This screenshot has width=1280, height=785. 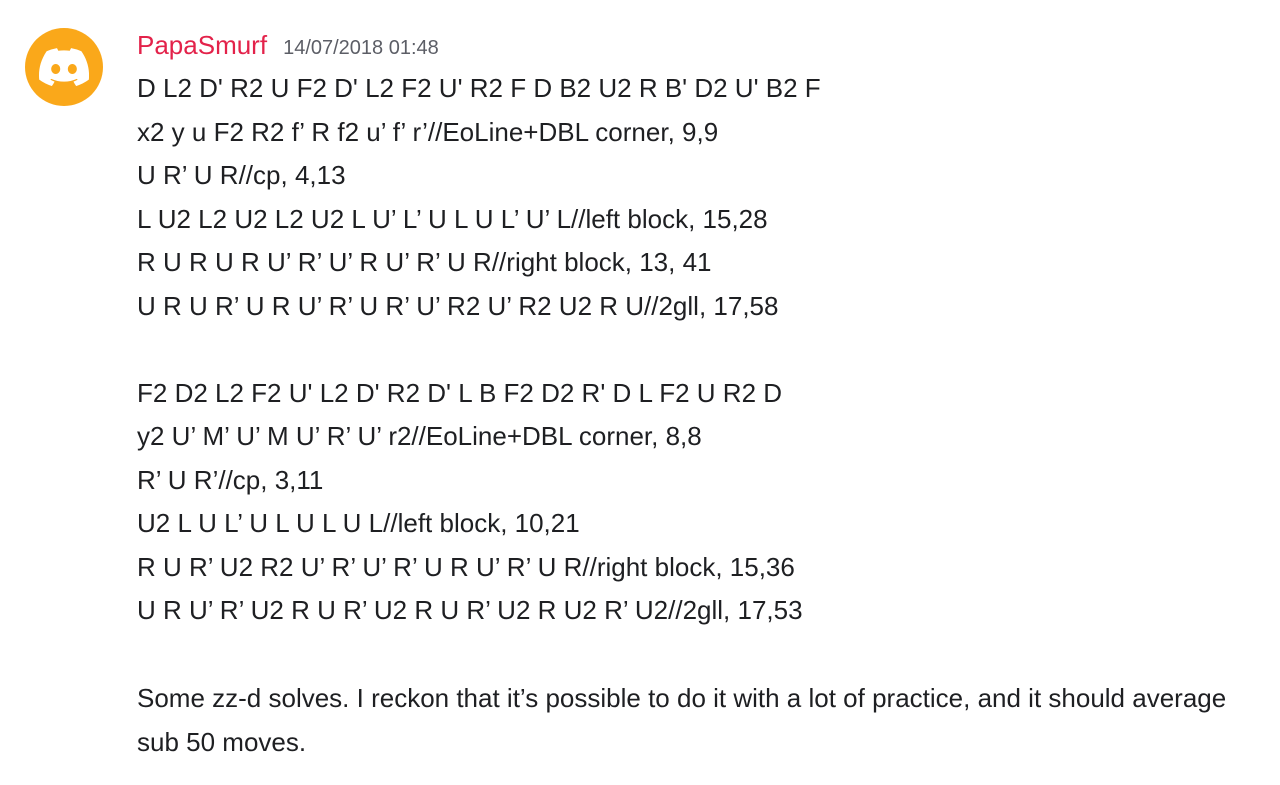 What do you see at coordinates (241, 175) in the screenshot?
I see `solution-line: U R’ U R//cp, 4,13` at bounding box center [241, 175].